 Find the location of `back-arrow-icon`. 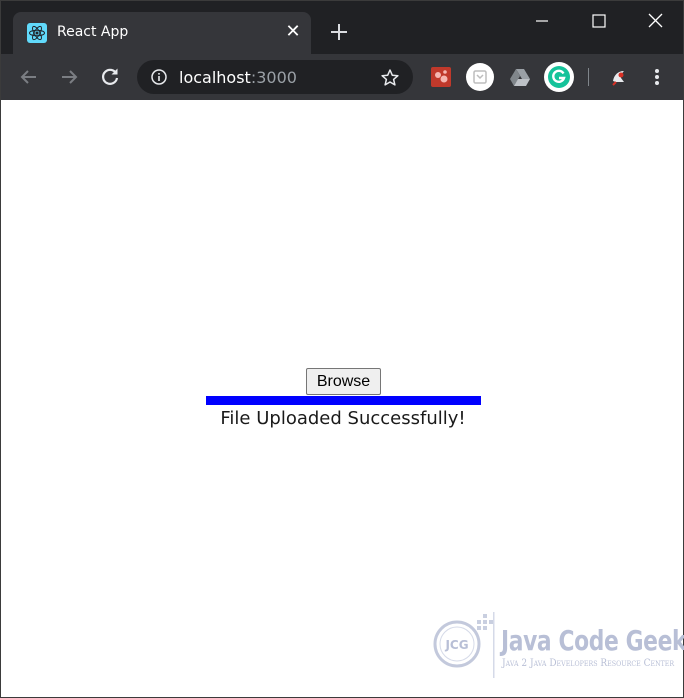

back-arrow-icon is located at coordinates (29, 77).